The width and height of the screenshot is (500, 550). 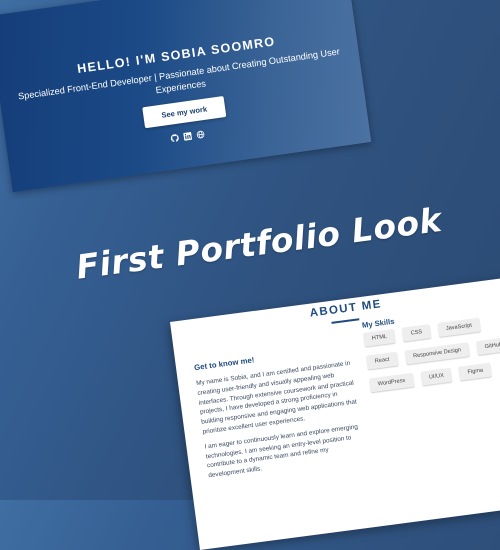 What do you see at coordinates (459, 327) in the screenshot?
I see `skill-chip: JavaScript` at bounding box center [459, 327].